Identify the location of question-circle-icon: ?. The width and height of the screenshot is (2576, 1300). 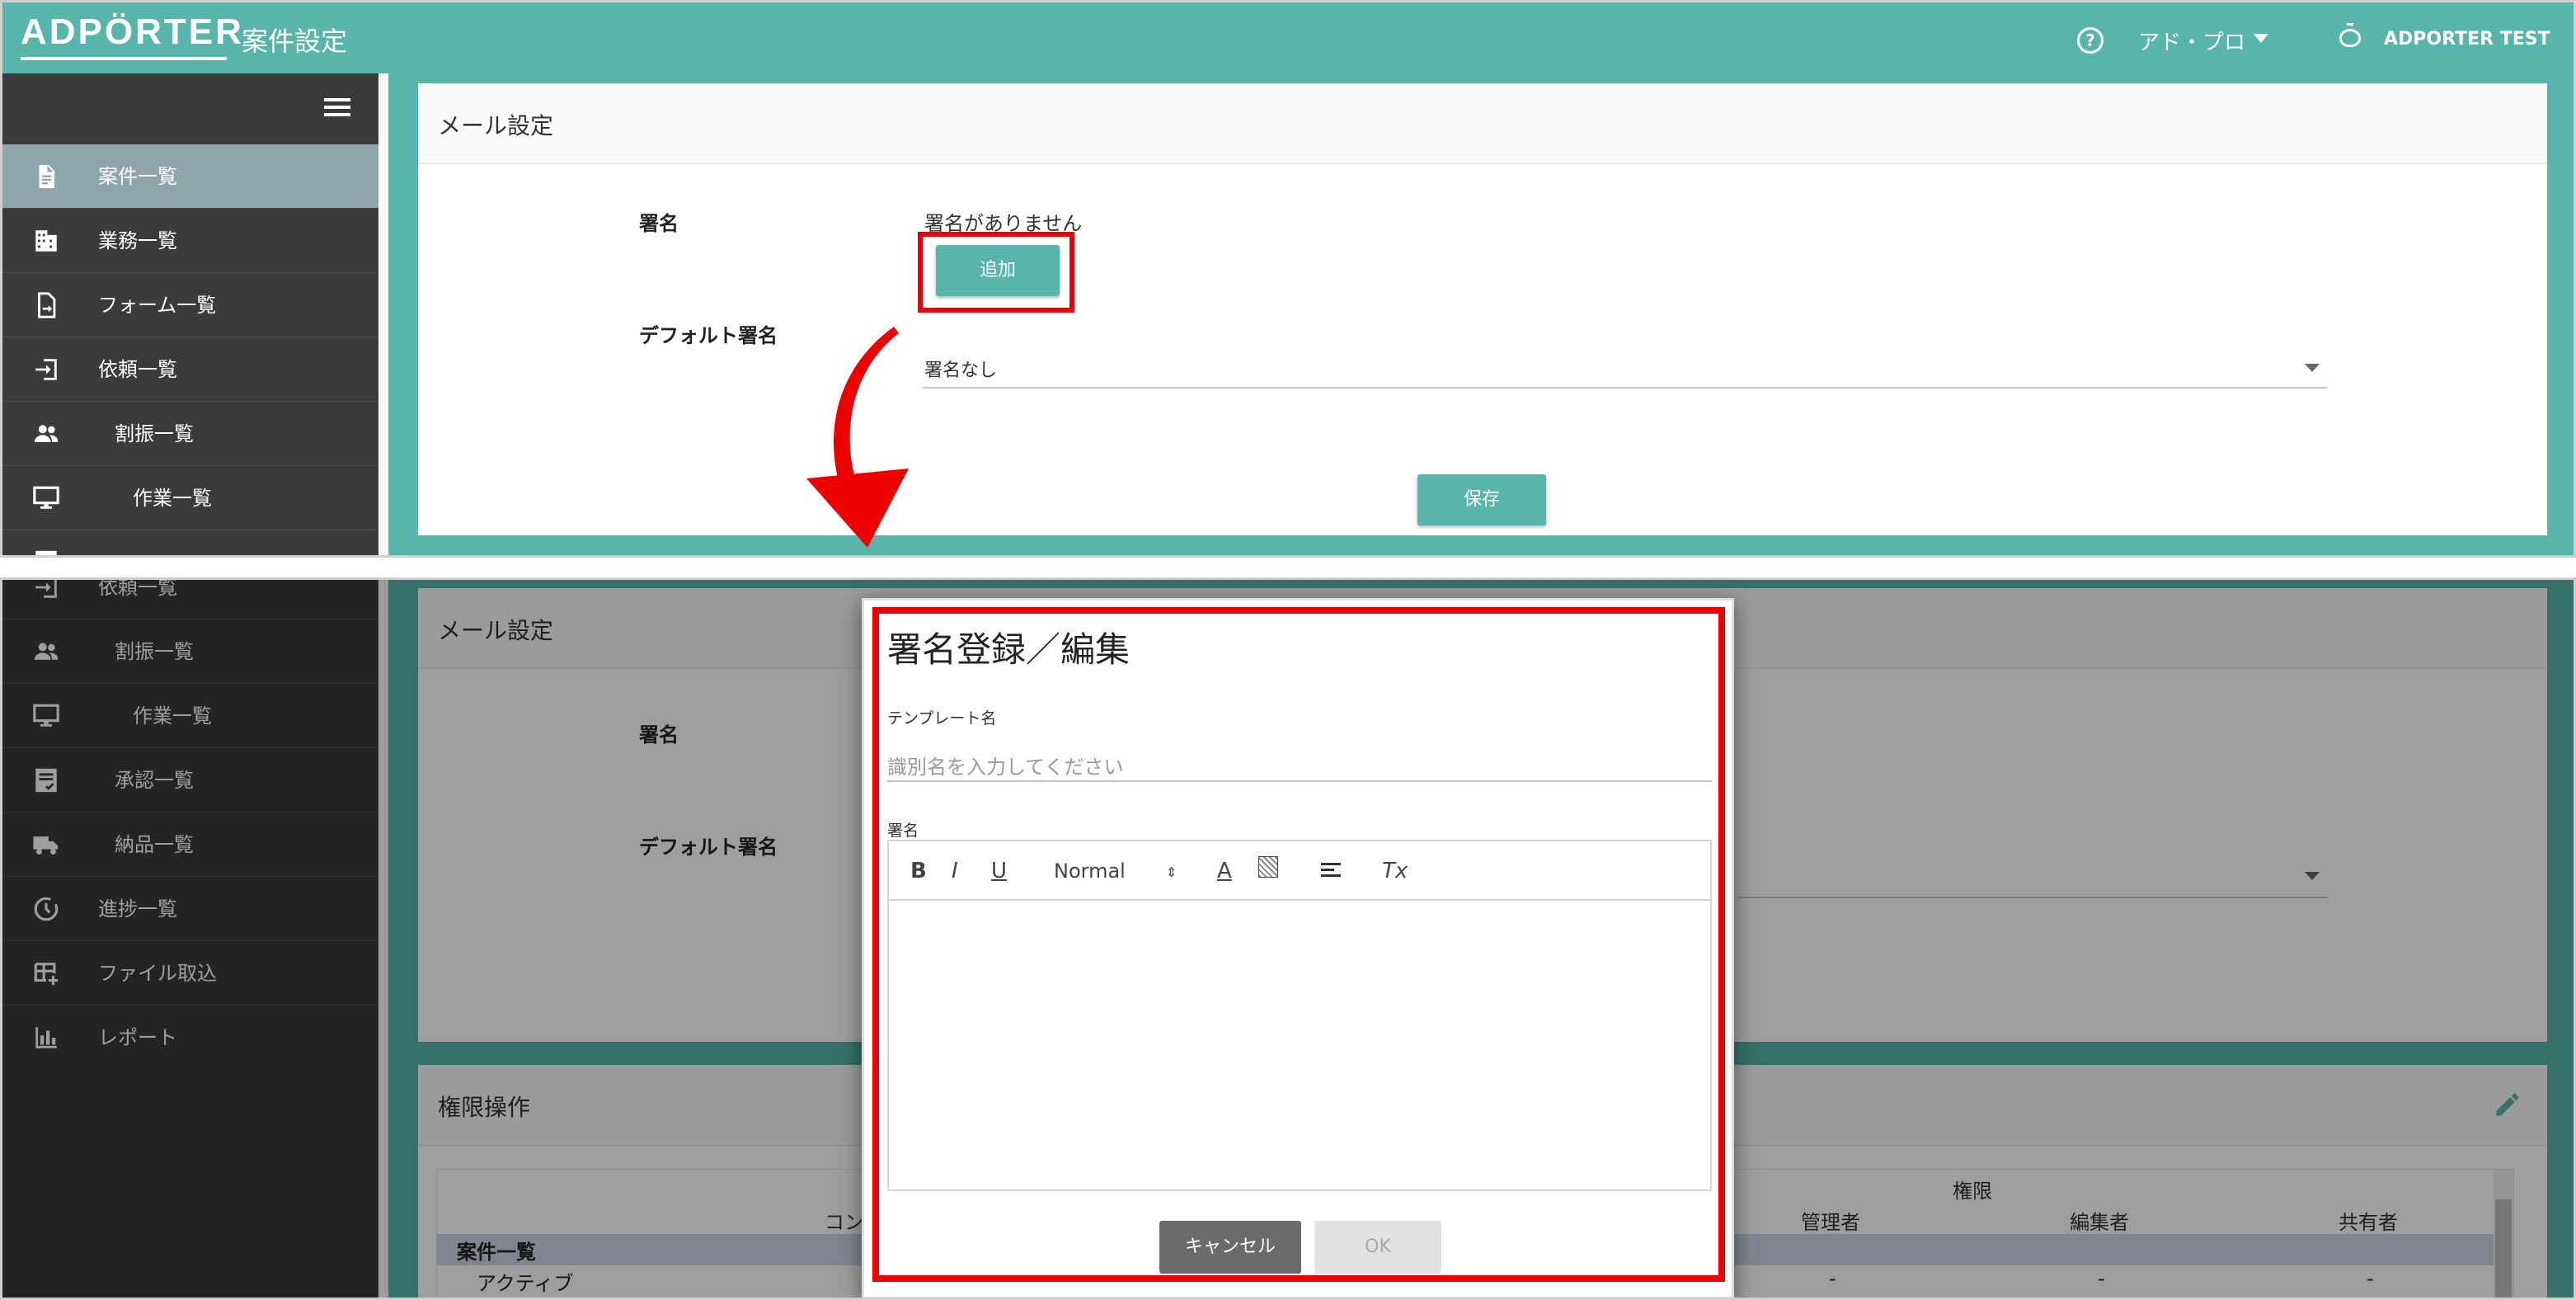
(2090, 40).